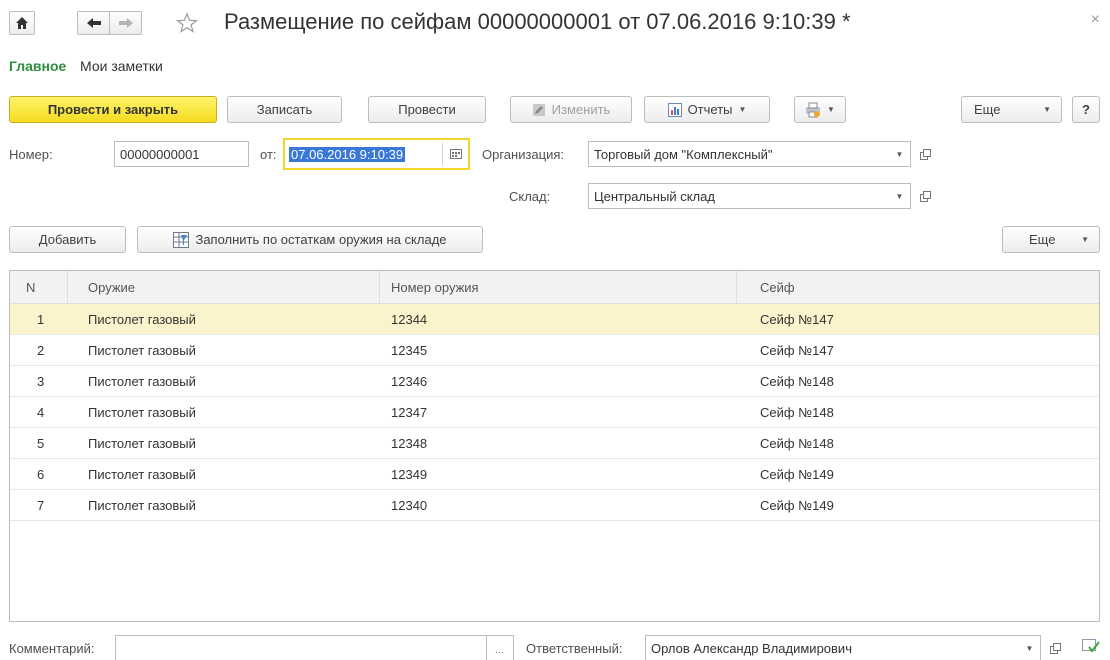 The height and width of the screenshot is (660, 1110). I want to click on tab-main: Главное, so click(37, 66).